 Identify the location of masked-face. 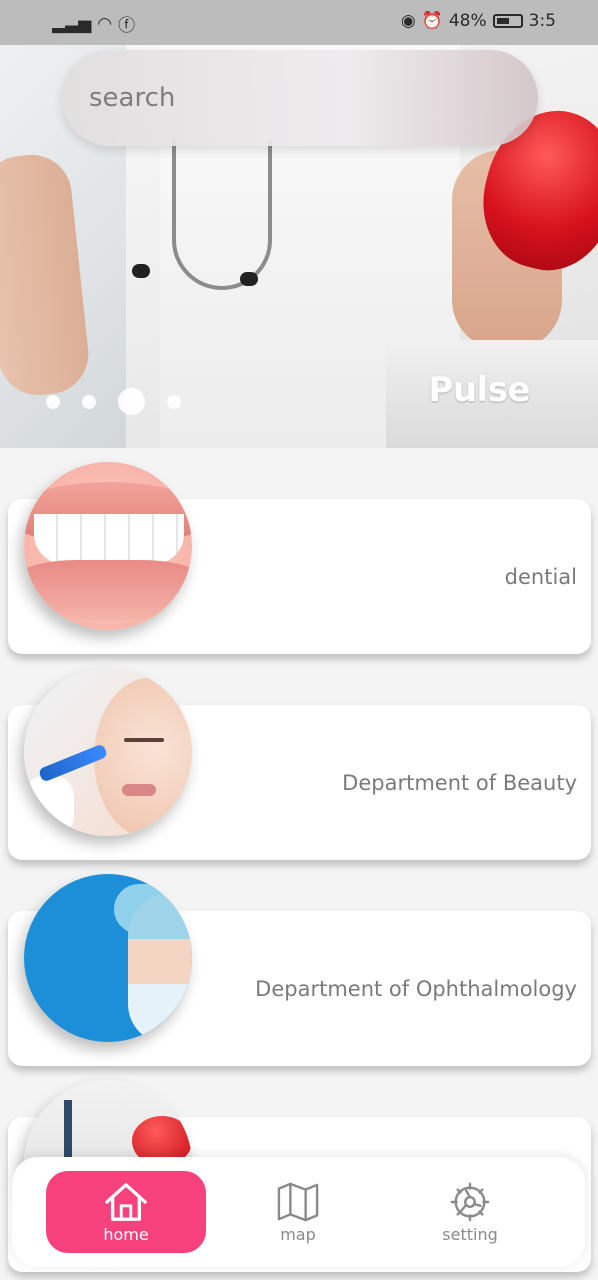
(160, 968).